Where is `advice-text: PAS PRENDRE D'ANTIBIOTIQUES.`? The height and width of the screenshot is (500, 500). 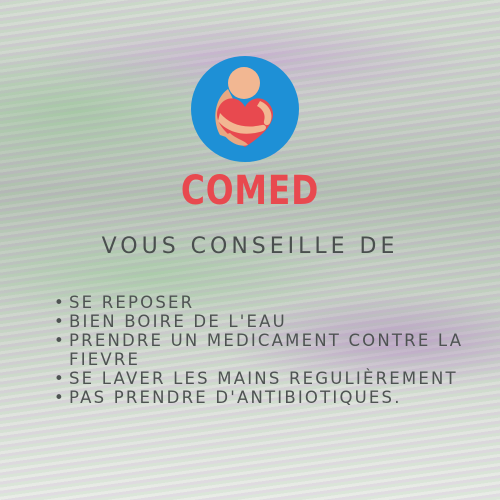
advice-text: PAS PRENDRE D'ANTIBIOTIQUES. is located at coordinates (235, 397).